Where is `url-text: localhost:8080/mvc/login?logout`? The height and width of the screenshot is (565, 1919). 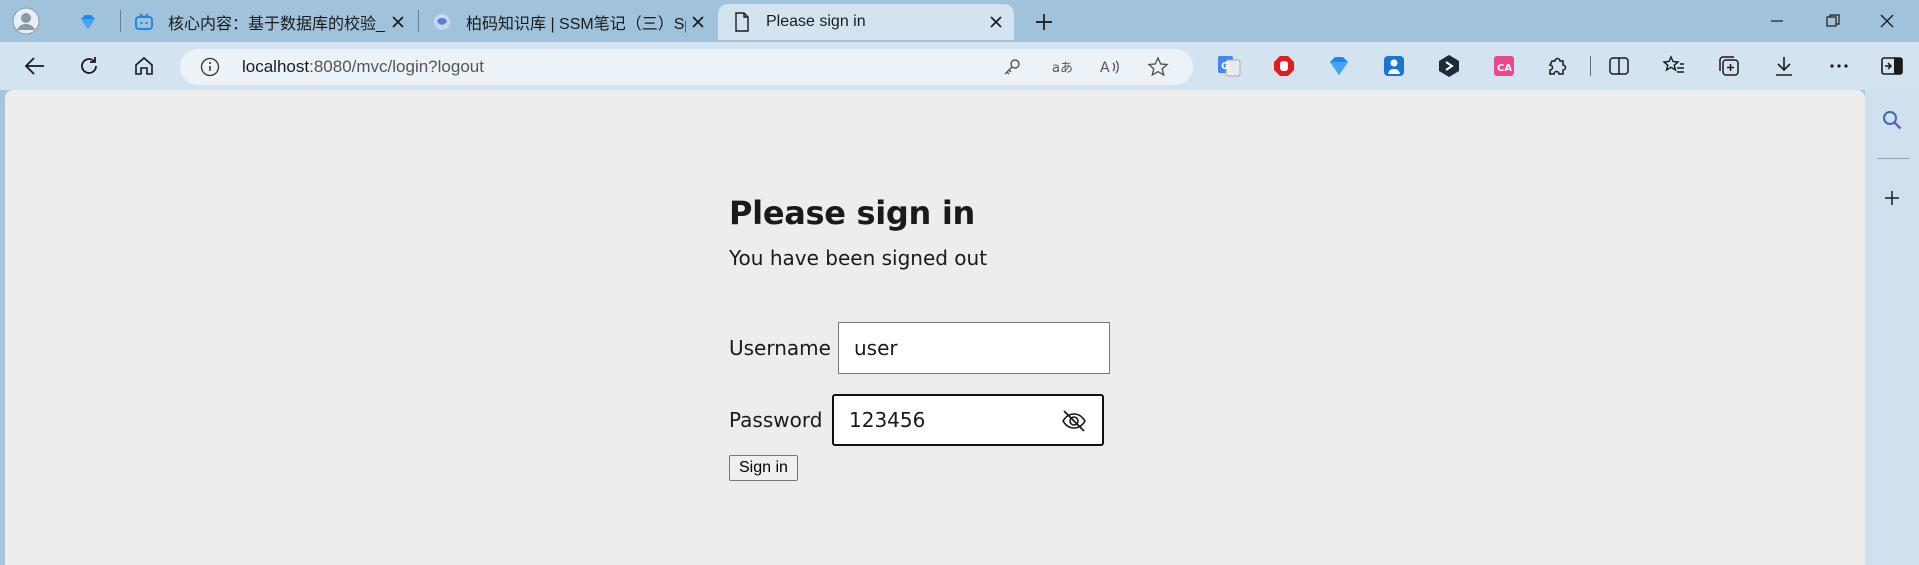 url-text: localhost:8080/mvc/login?logout is located at coordinates (363, 67).